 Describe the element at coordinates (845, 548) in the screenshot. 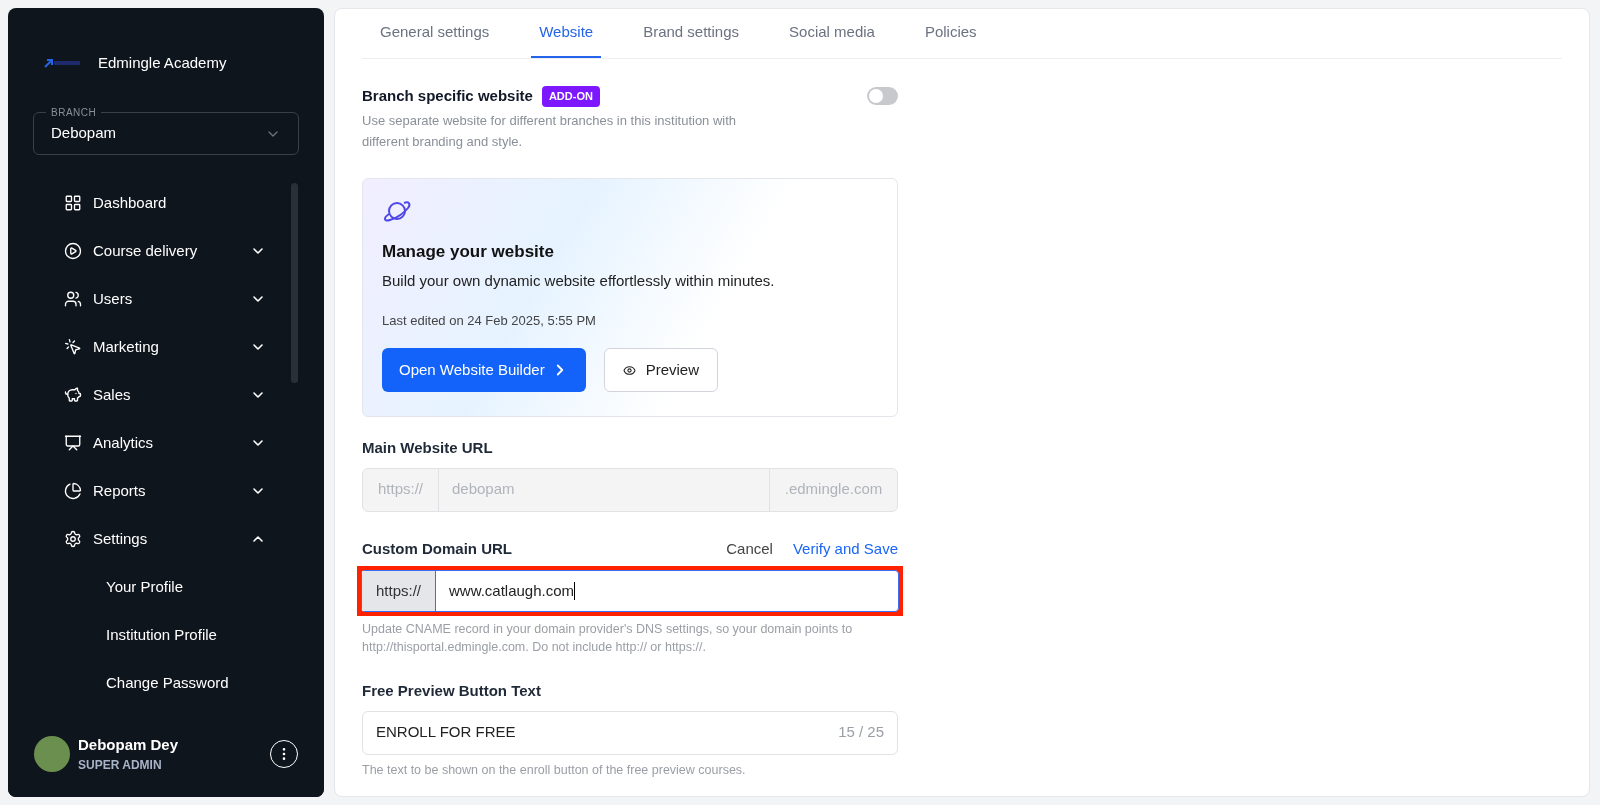

I see `verify-and-save-link: Verify and Save` at that location.